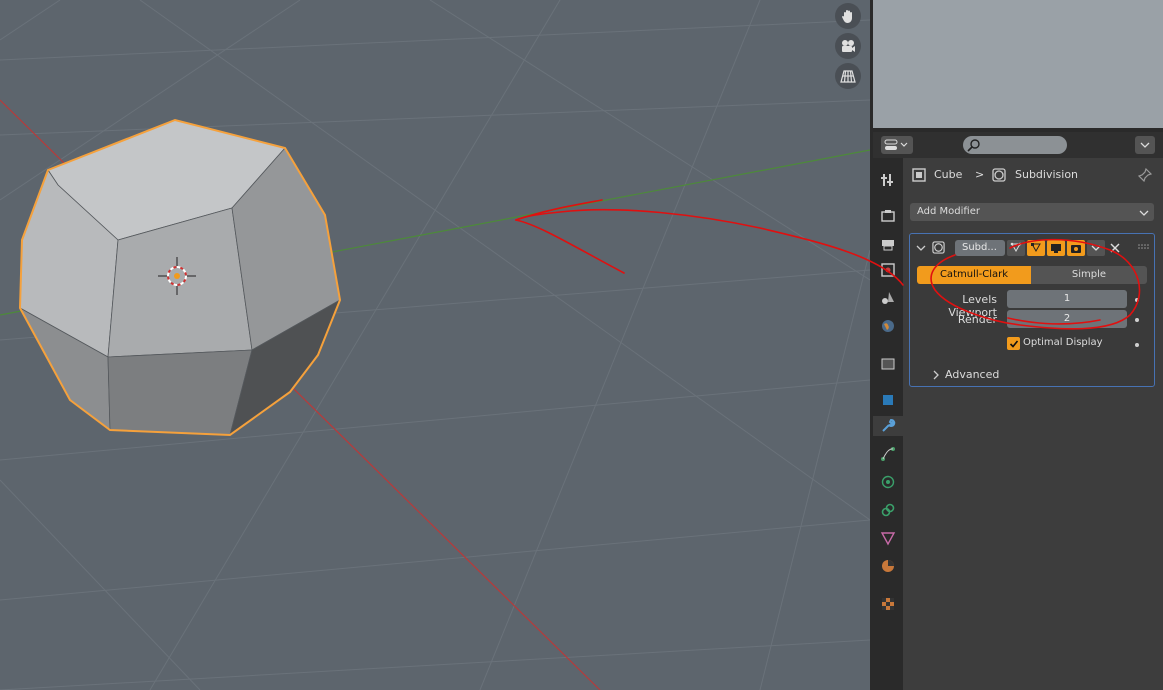  I want to click on particles-icon, so click(888, 454).